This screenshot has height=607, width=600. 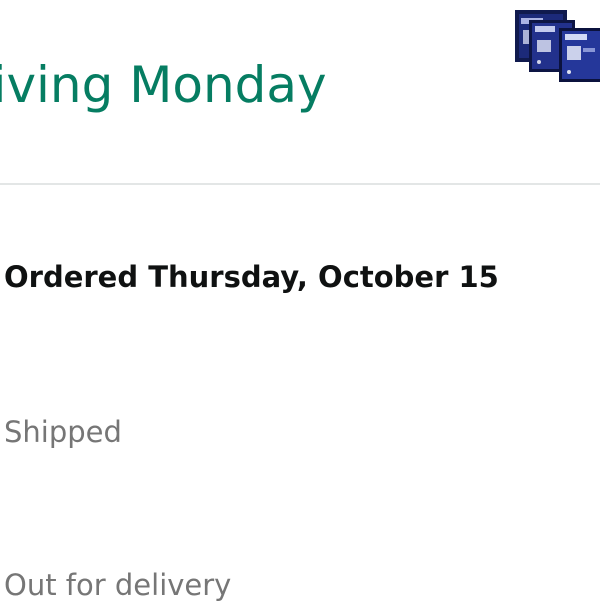 What do you see at coordinates (300, 184) in the screenshot?
I see `section-divider` at bounding box center [300, 184].